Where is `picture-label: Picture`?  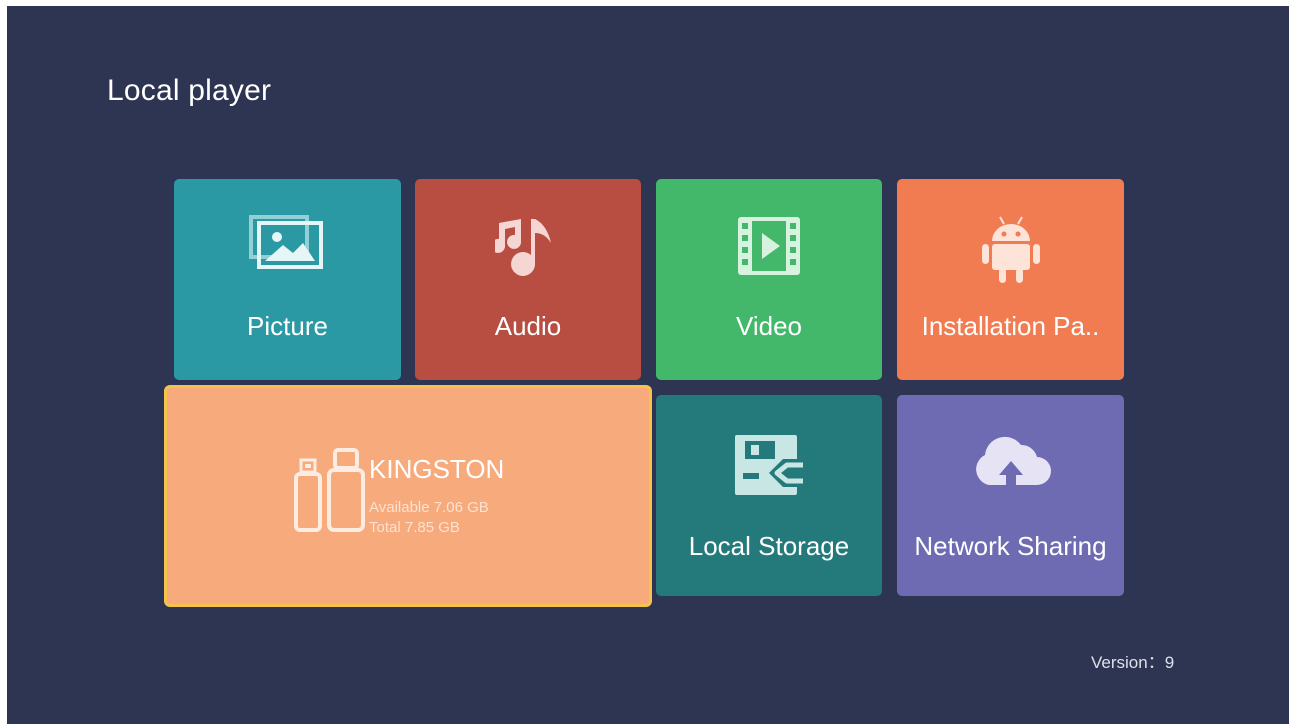 picture-label: Picture is located at coordinates (287, 326).